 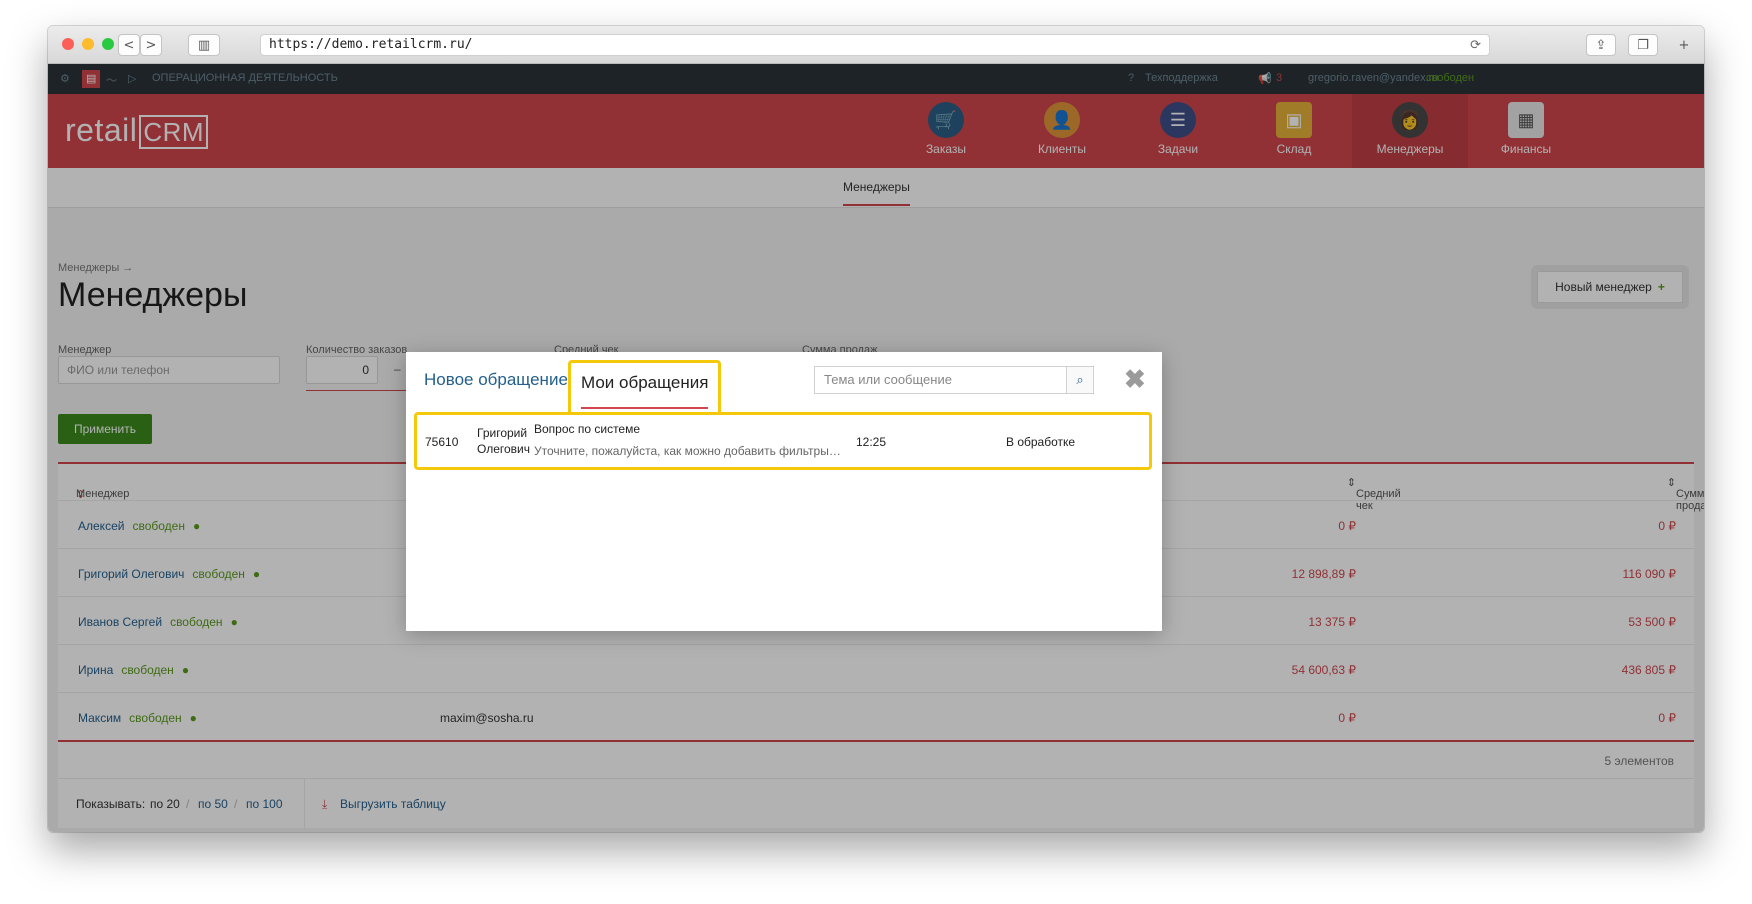 I want to click on tab-my-requests: Мои обращения, so click(x=645, y=386).